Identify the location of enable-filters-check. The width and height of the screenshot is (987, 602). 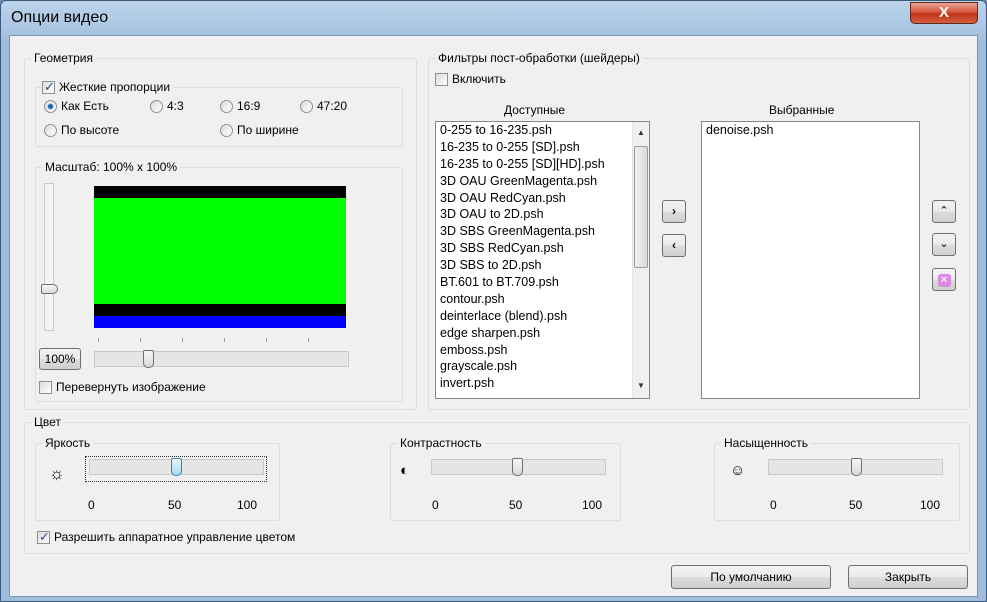
(441, 79).